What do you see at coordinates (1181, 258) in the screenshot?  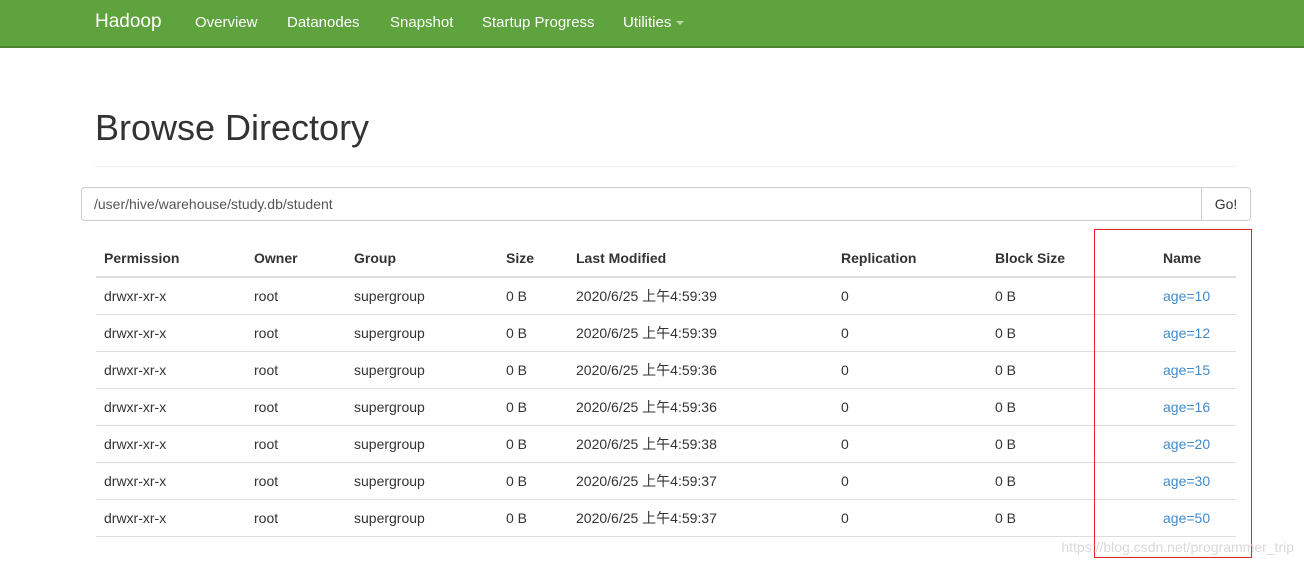 I see `header-name: Name` at bounding box center [1181, 258].